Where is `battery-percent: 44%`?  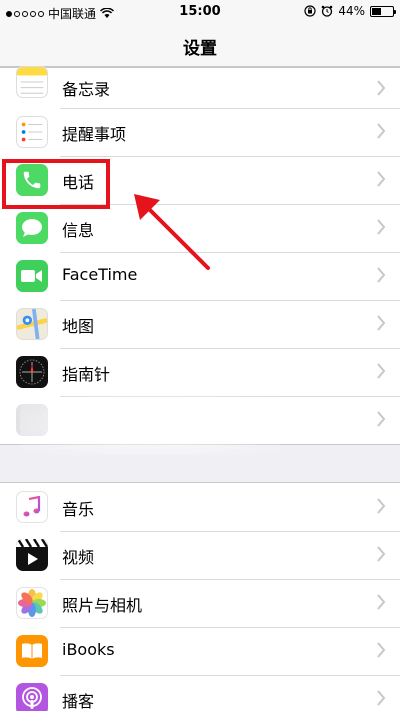
battery-percent: 44% is located at coordinates (351, 11).